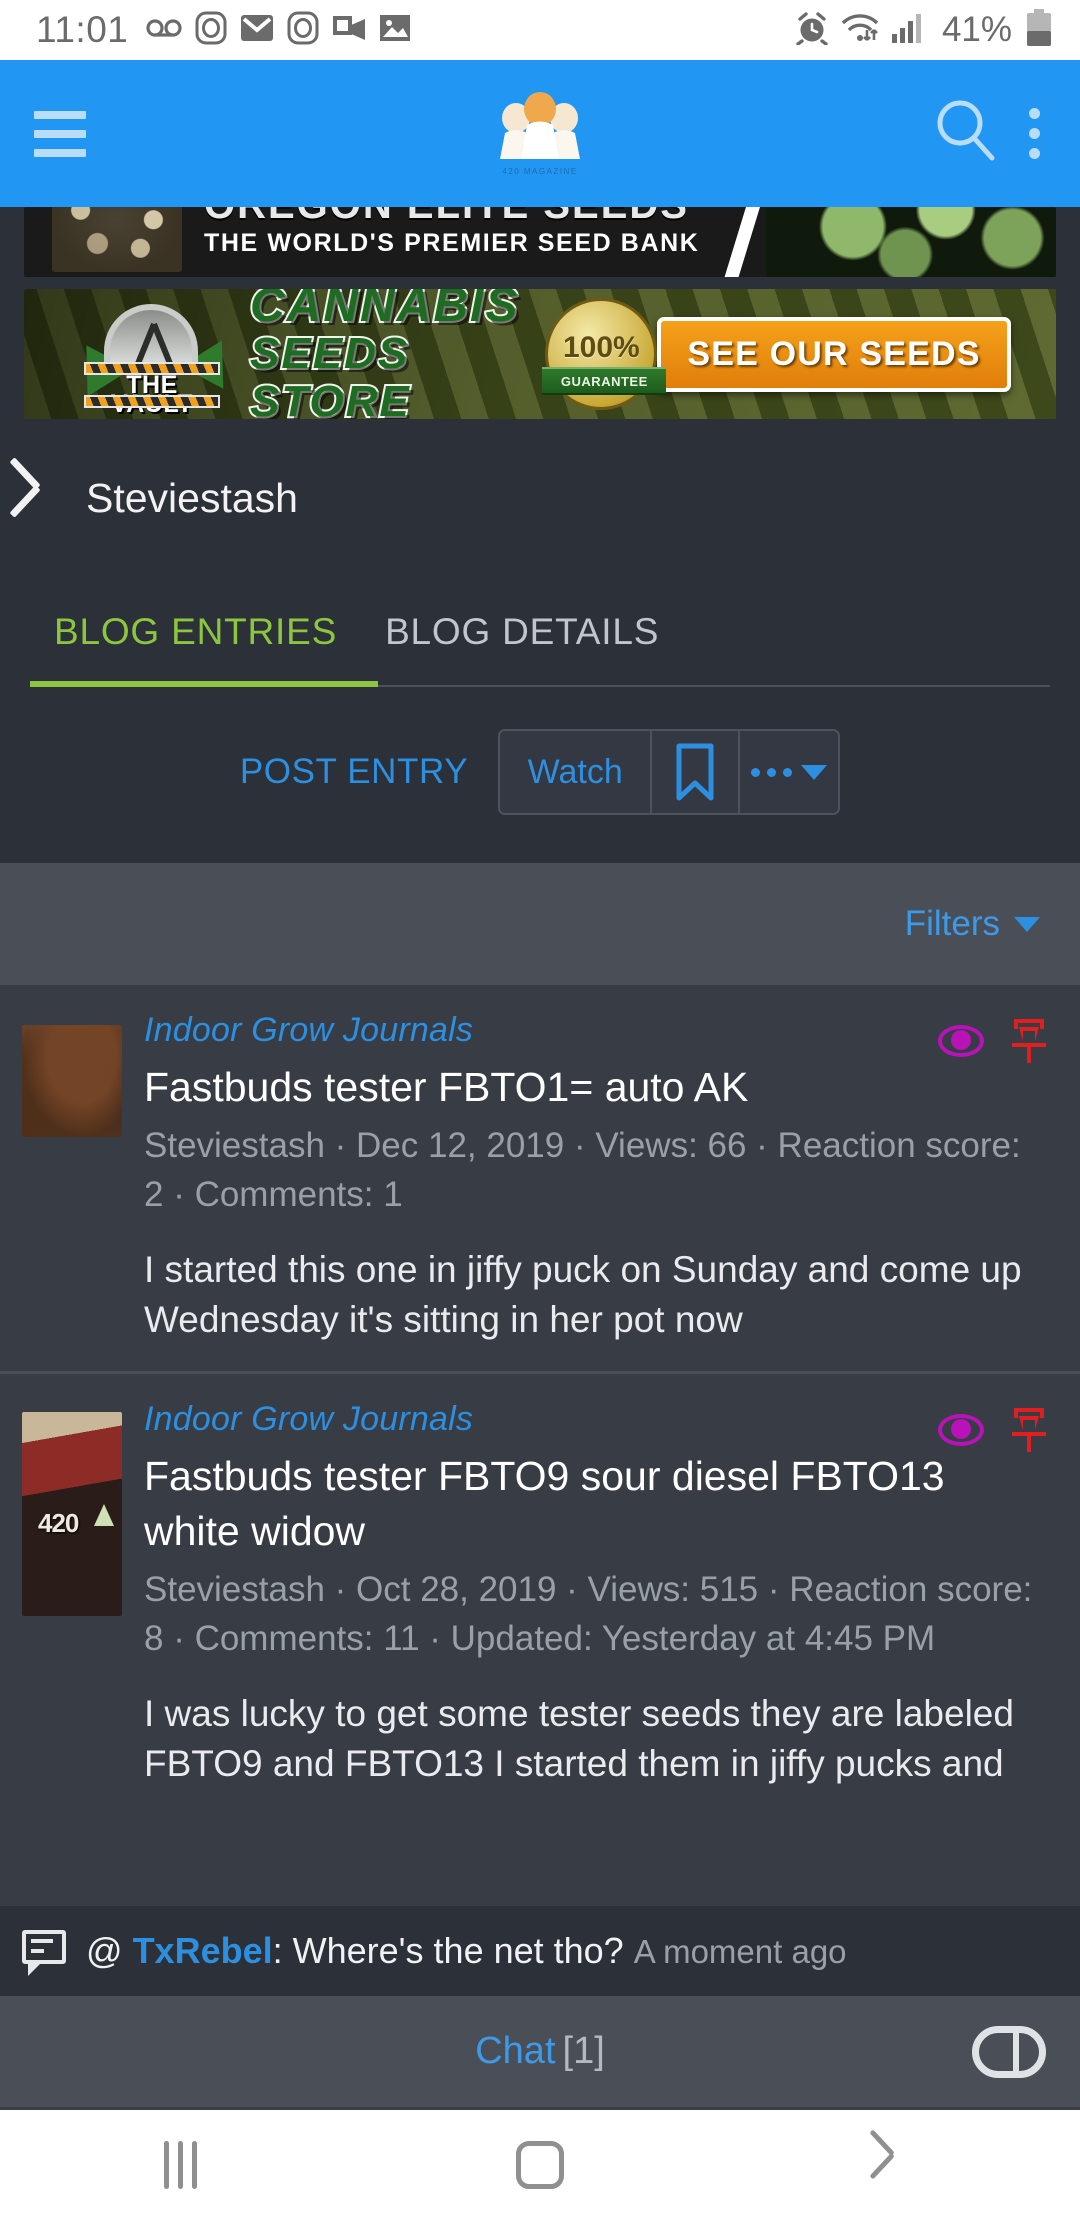 Image resolution: width=1080 pixels, height=2220 pixels. Describe the element at coordinates (540, 30) in the screenshot. I see `status-bar: 11:01 41%` at that location.